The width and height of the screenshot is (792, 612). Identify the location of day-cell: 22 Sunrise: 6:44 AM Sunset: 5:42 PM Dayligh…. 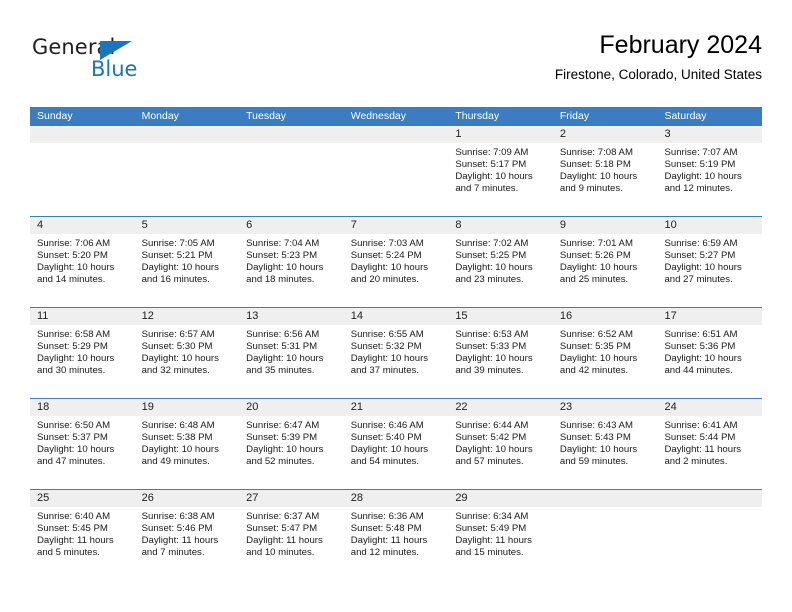
(500, 444).